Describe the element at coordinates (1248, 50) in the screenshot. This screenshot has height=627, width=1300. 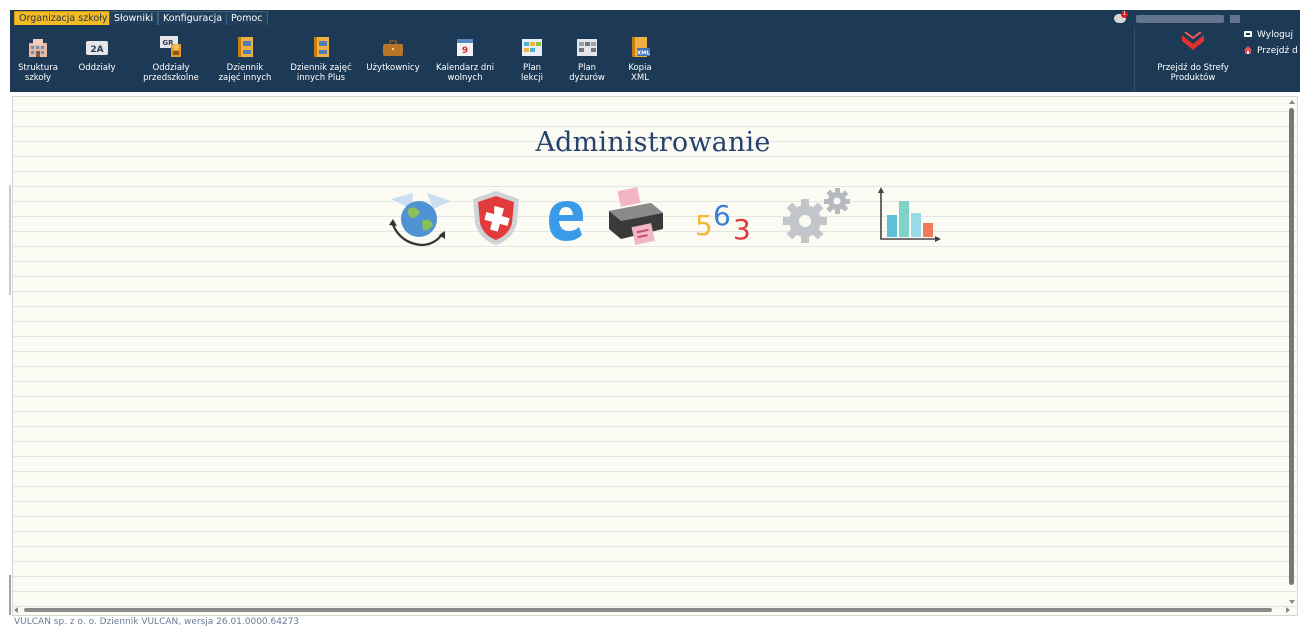
I see `home-icon` at that location.